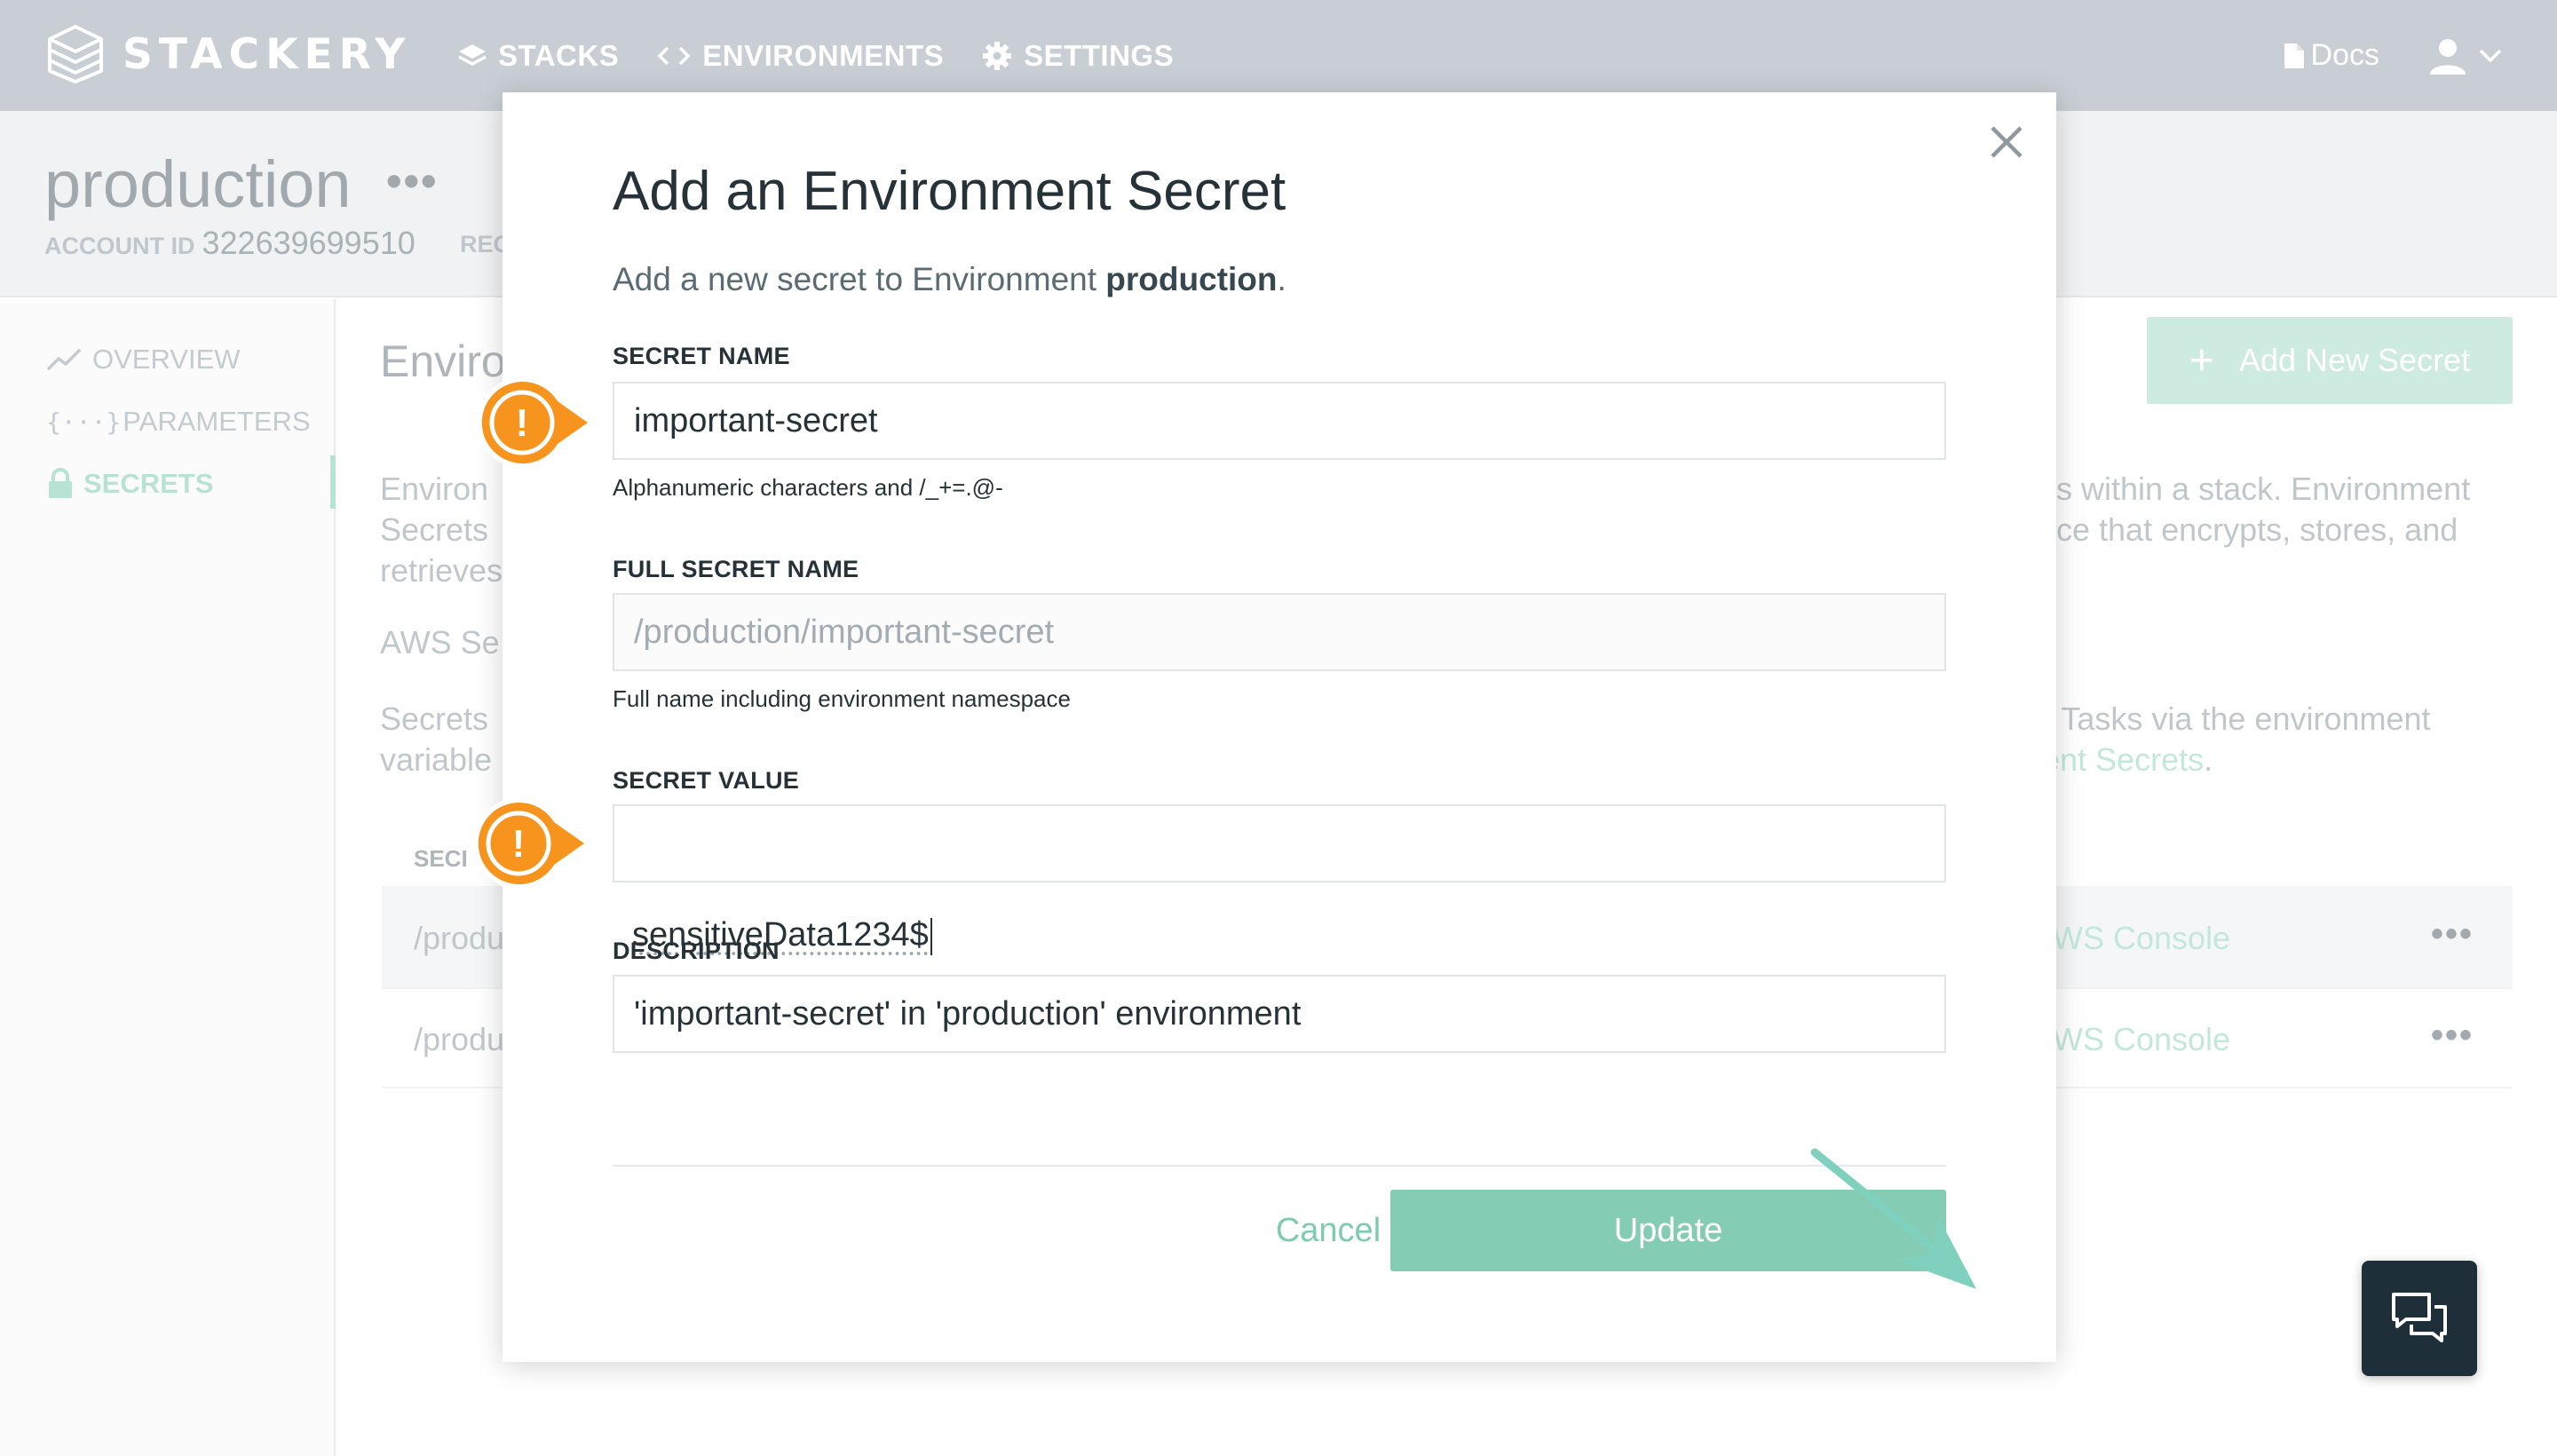 Image resolution: width=2557 pixels, height=1456 pixels. I want to click on pointer-arrow-annotation, so click(1893, 1218).